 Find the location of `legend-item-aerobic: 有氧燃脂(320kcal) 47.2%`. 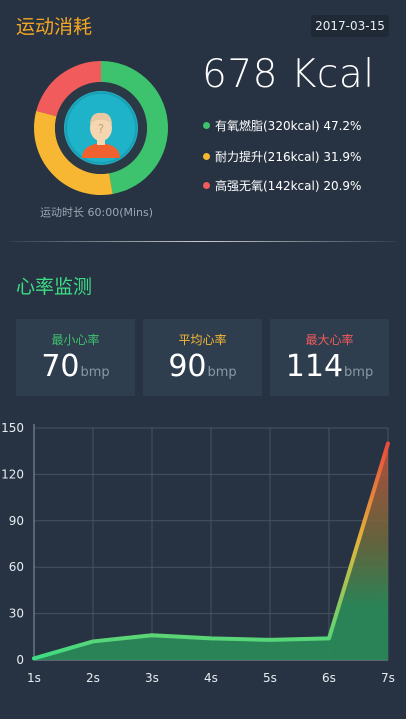

legend-item-aerobic: 有氧燃脂(320kcal) 47.2% is located at coordinates (282, 125).